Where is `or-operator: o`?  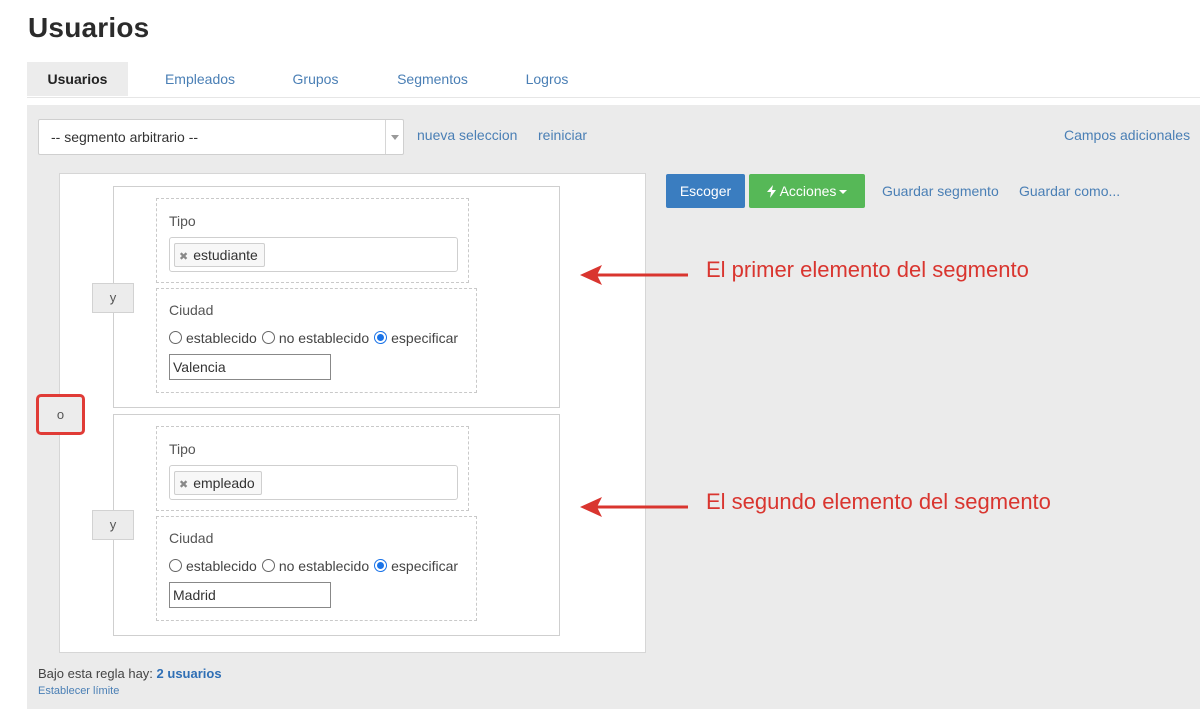
or-operator: o is located at coordinates (60, 414).